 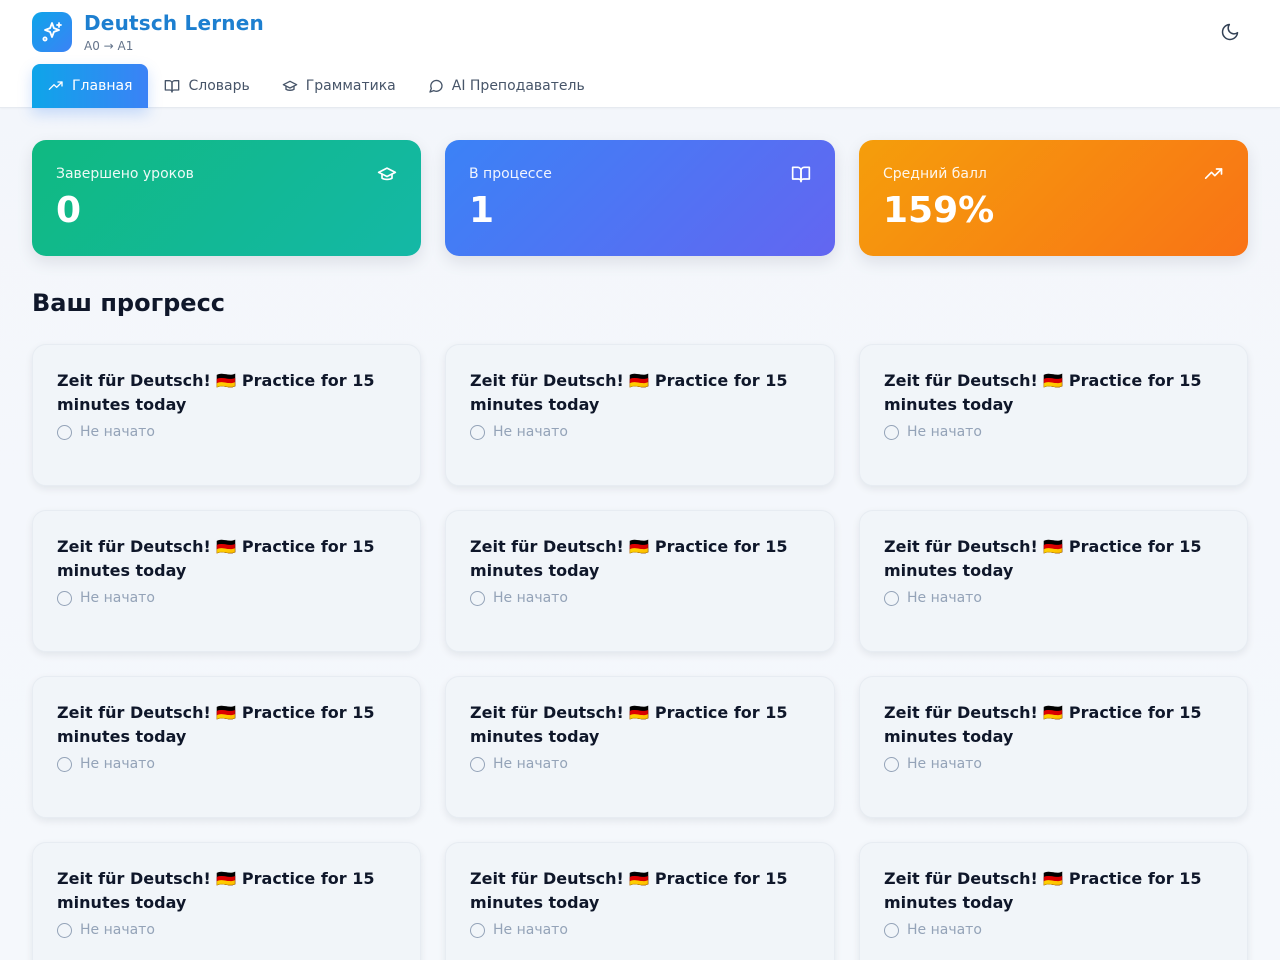 I want to click on tab-dictionary: Словарь, so click(x=206, y=86).